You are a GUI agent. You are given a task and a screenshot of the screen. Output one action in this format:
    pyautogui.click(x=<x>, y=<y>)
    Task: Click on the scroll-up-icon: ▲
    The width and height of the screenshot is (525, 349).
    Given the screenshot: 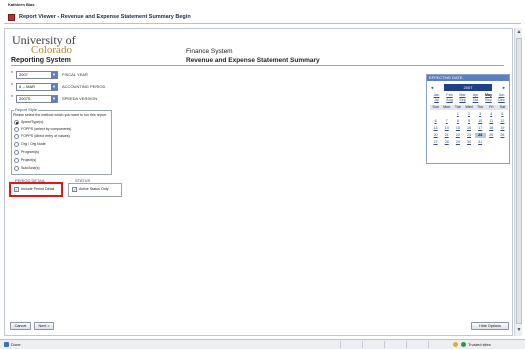 What is the action you would take?
    pyautogui.click(x=519, y=32)
    